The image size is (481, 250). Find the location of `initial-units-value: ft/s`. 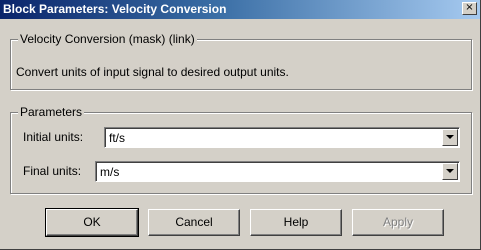

initial-units-value: ft/s is located at coordinates (117, 138).